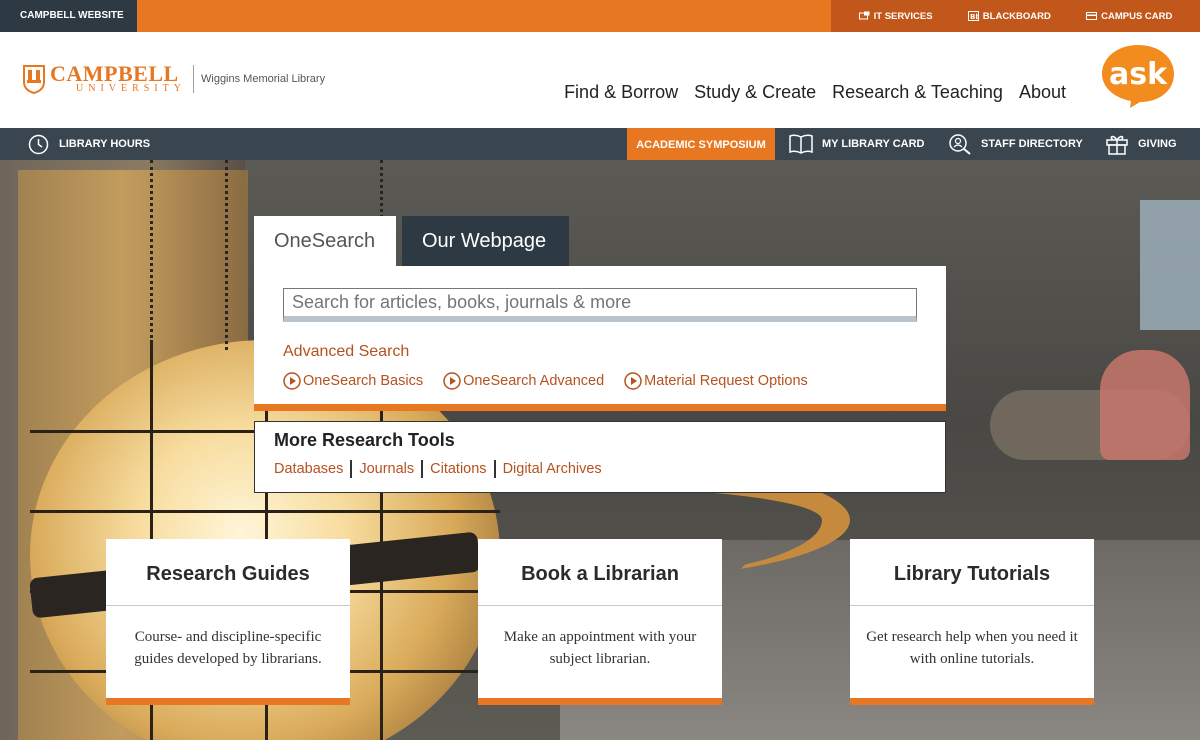 The width and height of the screenshot is (1200, 740). Describe the element at coordinates (485, 241) in the screenshot. I see `tab-our-webpage: Our Webpage` at that location.